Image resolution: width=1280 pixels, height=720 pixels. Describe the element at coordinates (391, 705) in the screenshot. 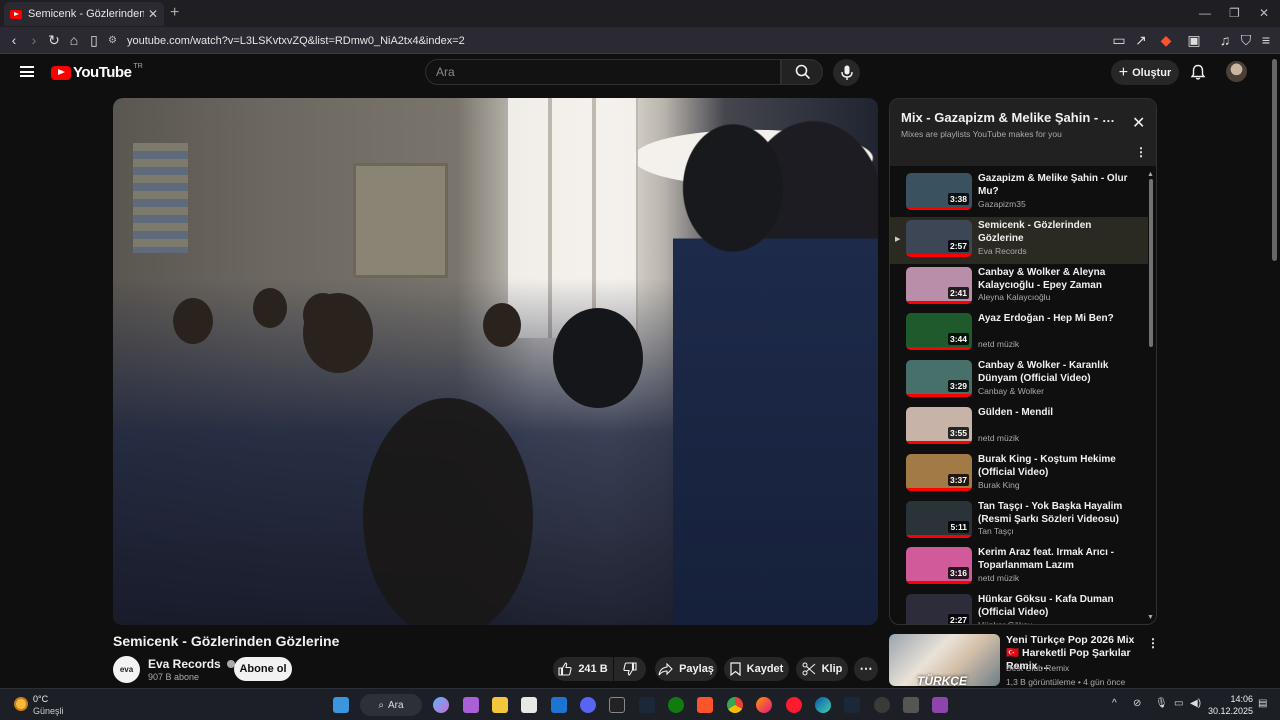

I see `taskbar-search: ⌕ Ara` at that location.